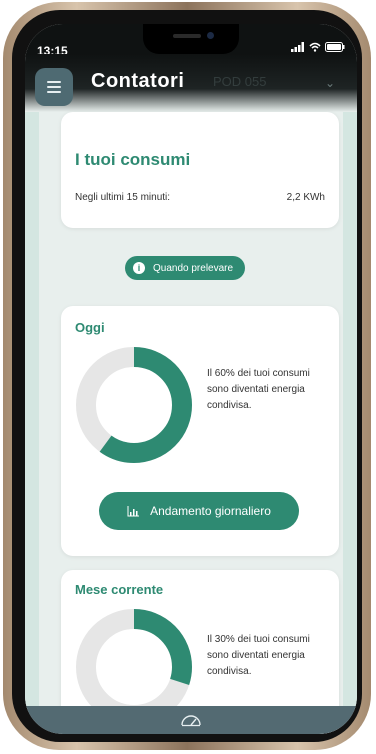 The image size is (376, 754). Describe the element at coordinates (193, 268) in the screenshot. I see `quando-prelevare-label: Quando prelevare` at that location.